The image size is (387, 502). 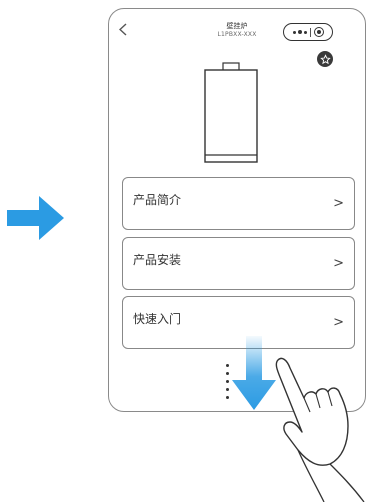 I want to click on scroll-indicator-icon, so click(x=227, y=383).